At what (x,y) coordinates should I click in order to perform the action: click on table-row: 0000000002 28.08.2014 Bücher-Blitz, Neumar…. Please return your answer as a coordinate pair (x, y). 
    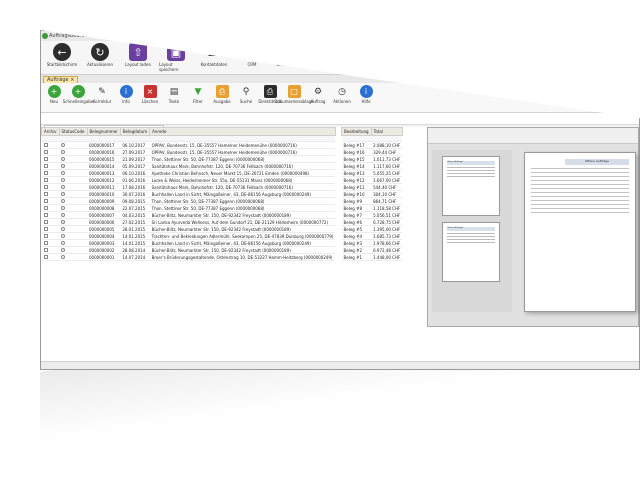
    Looking at the image, I should click on (188, 250).